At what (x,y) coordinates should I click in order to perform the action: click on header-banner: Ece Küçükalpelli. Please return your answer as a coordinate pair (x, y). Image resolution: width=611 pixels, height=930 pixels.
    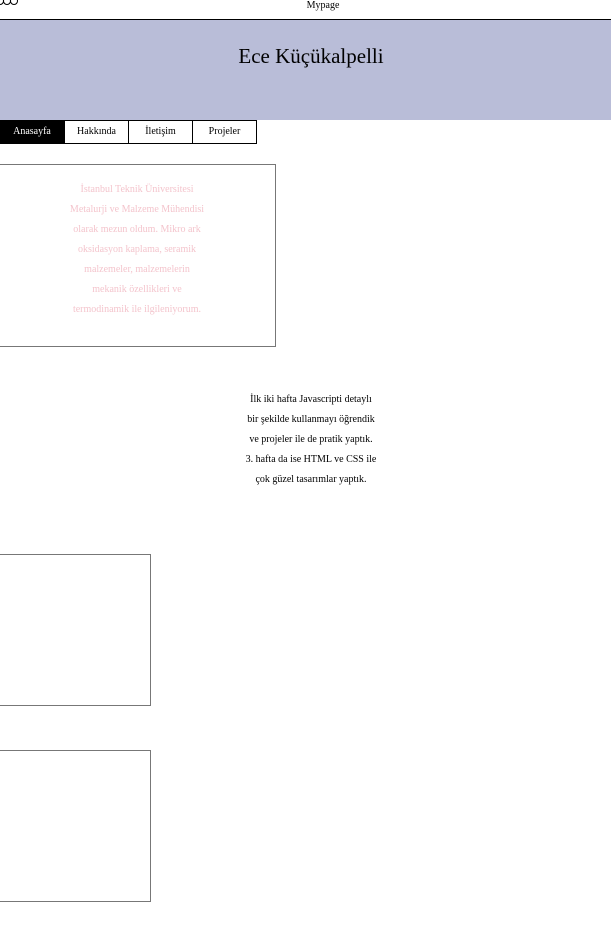
    Looking at the image, I should click on (305, 70).